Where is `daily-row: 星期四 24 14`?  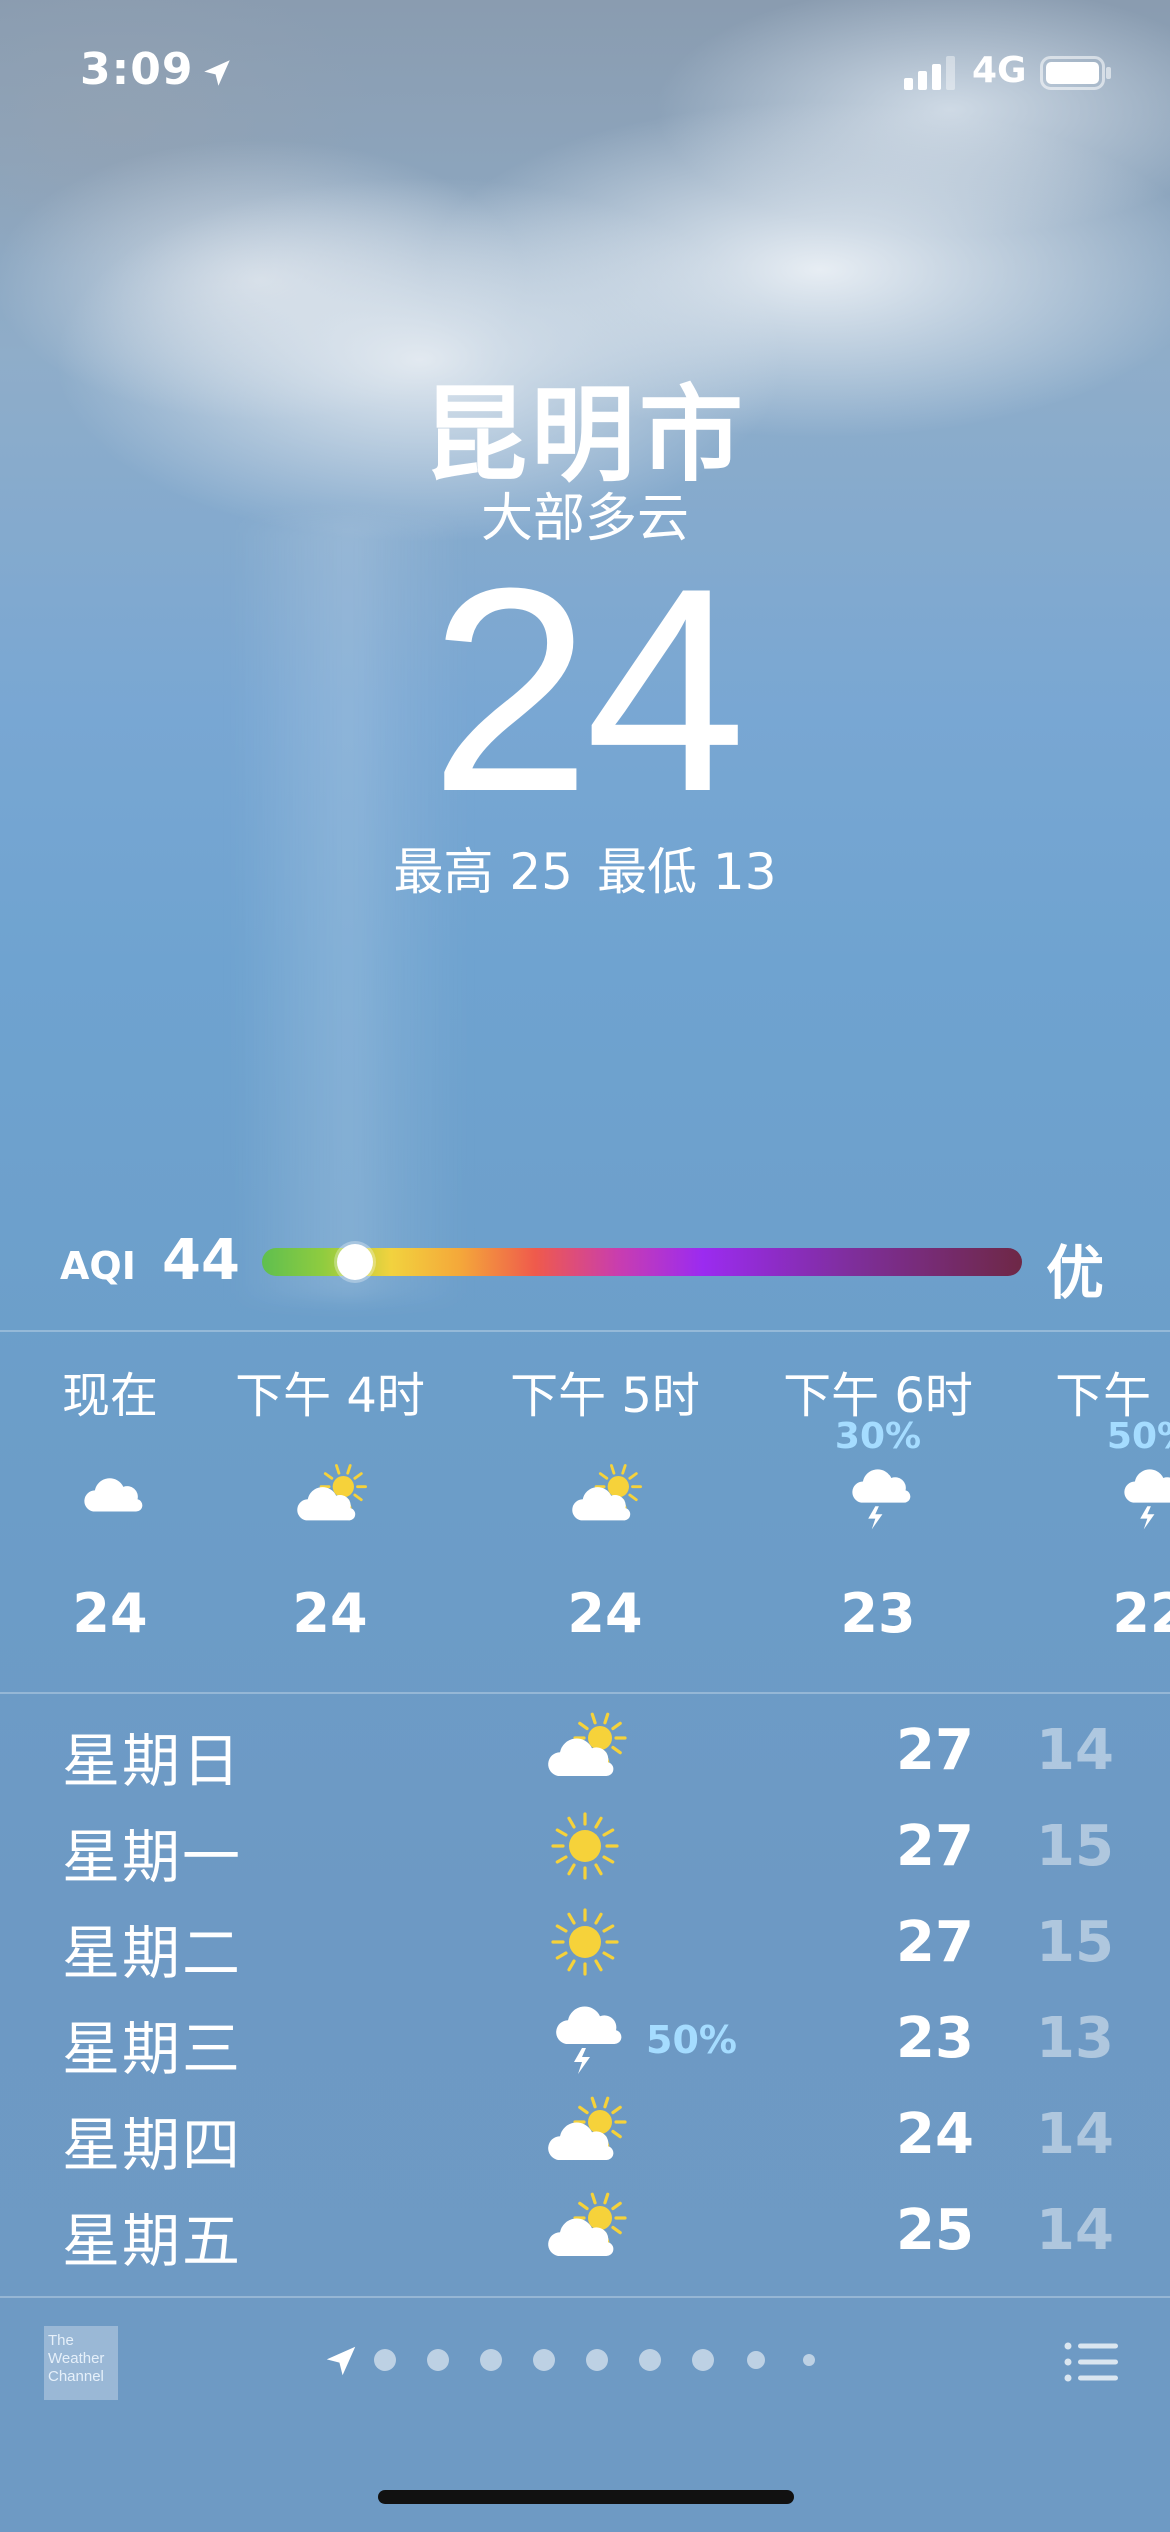 daily-row: 星期四 24 14 is located at coordinates (585, 2136).